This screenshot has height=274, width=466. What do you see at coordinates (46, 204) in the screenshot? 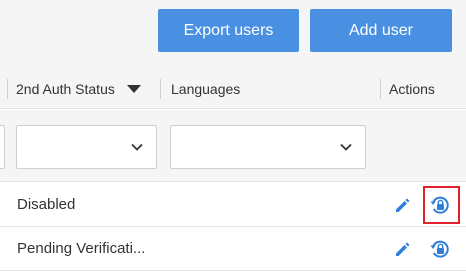
I see `auth-status-cell: Disabled` at bounding box center [46, 204].